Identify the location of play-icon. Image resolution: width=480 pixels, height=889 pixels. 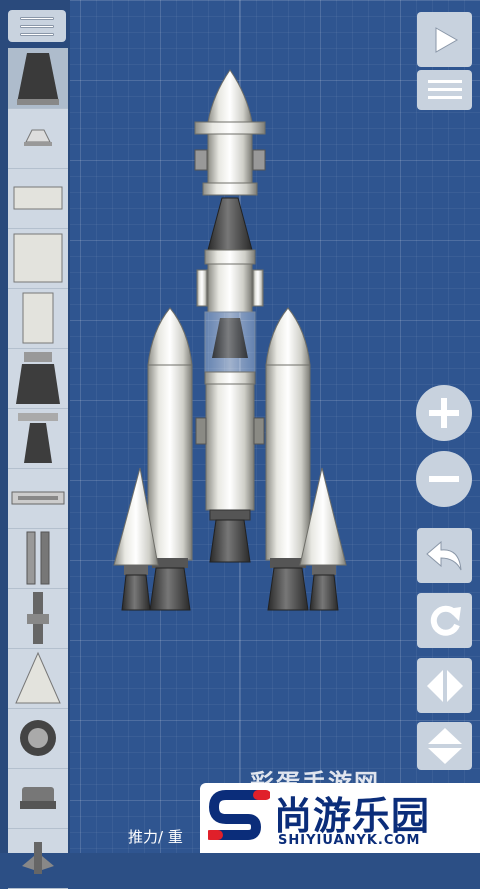
(446, 39).